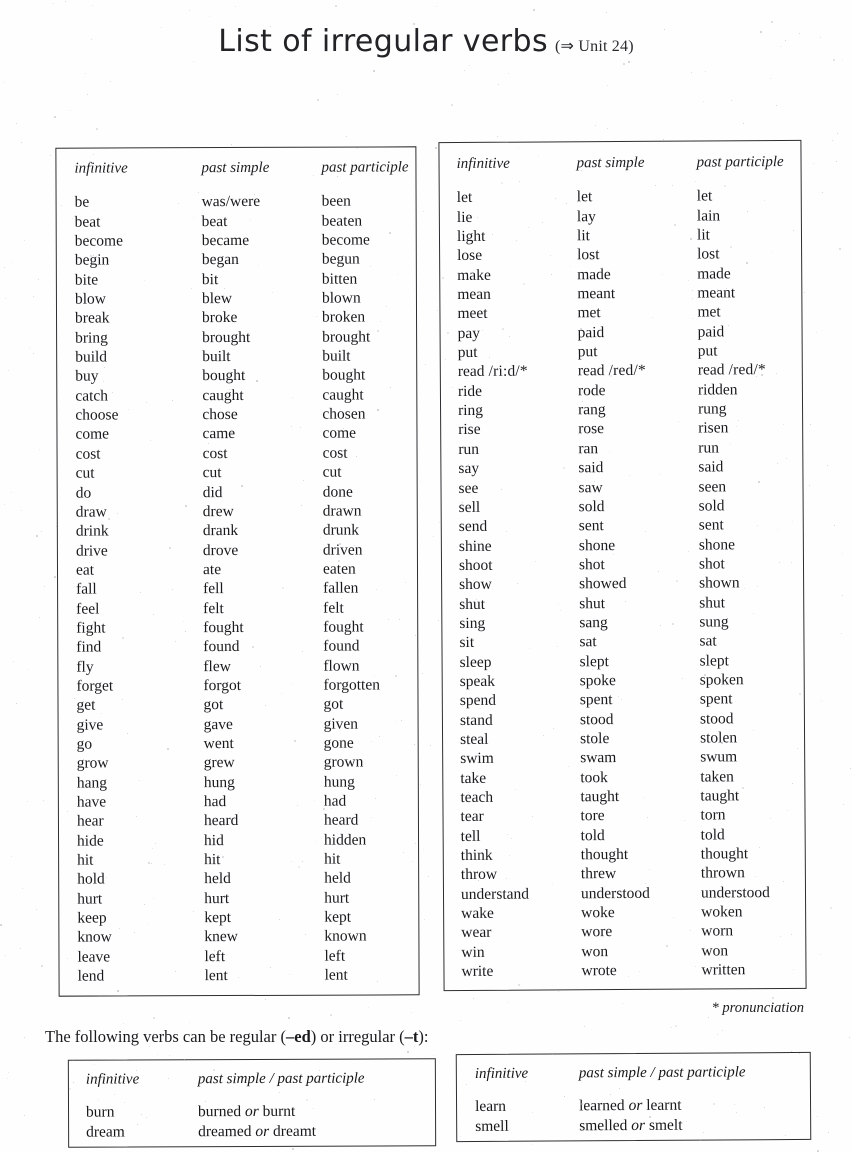  Describe the element at coordinates (473, 527) in the screenshot. I see `cell-infinitive: send` at that location.